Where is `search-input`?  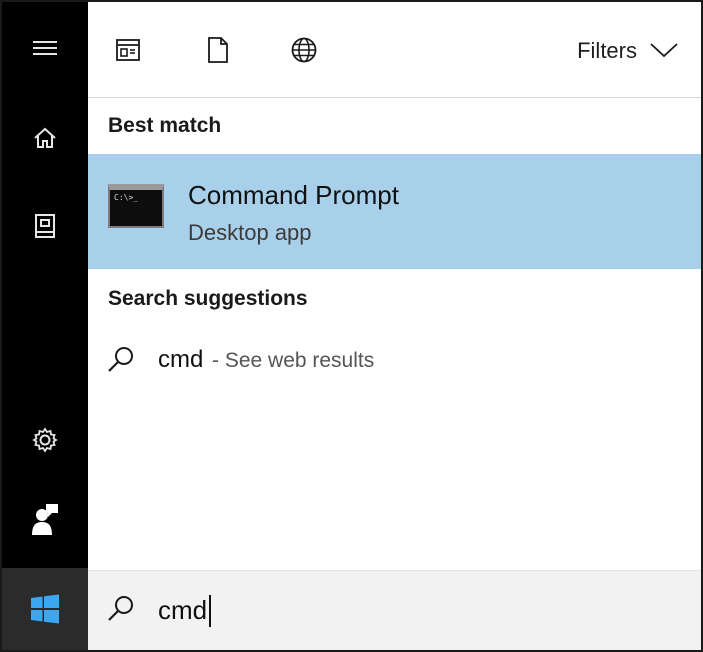
search-input is located at coordinates (414, 610).